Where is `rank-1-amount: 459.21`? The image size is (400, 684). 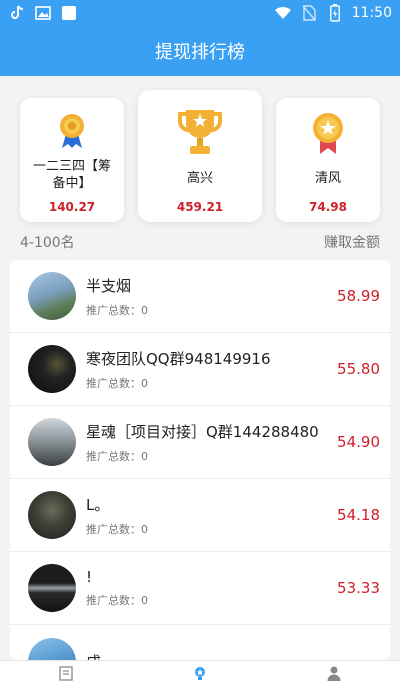
rank-1-amount: 459.21 is located at coordinates (200, 207).